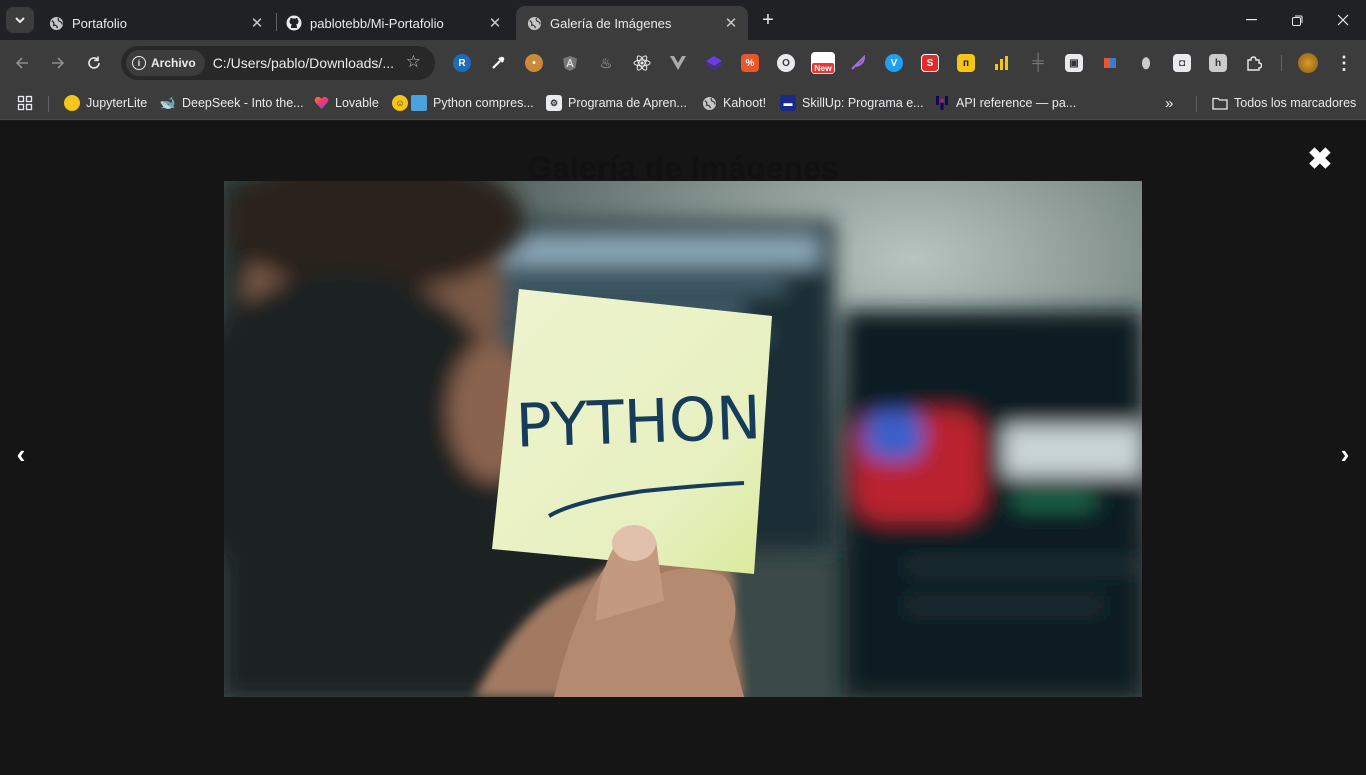 The width and height of the screenshot is (1366, 775). I want to click on theme-icon, so click(1110, 63).